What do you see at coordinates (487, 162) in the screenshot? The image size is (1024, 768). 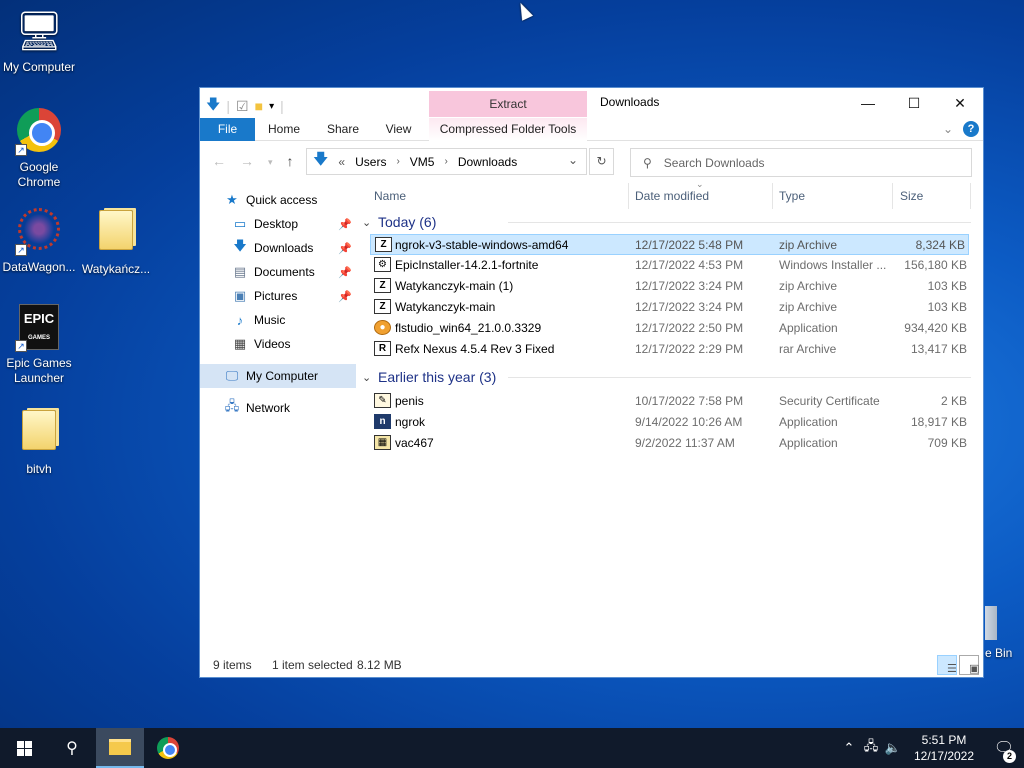 I see `breadcrumb-downloads: Downloads` at bounding box center [487, 162].